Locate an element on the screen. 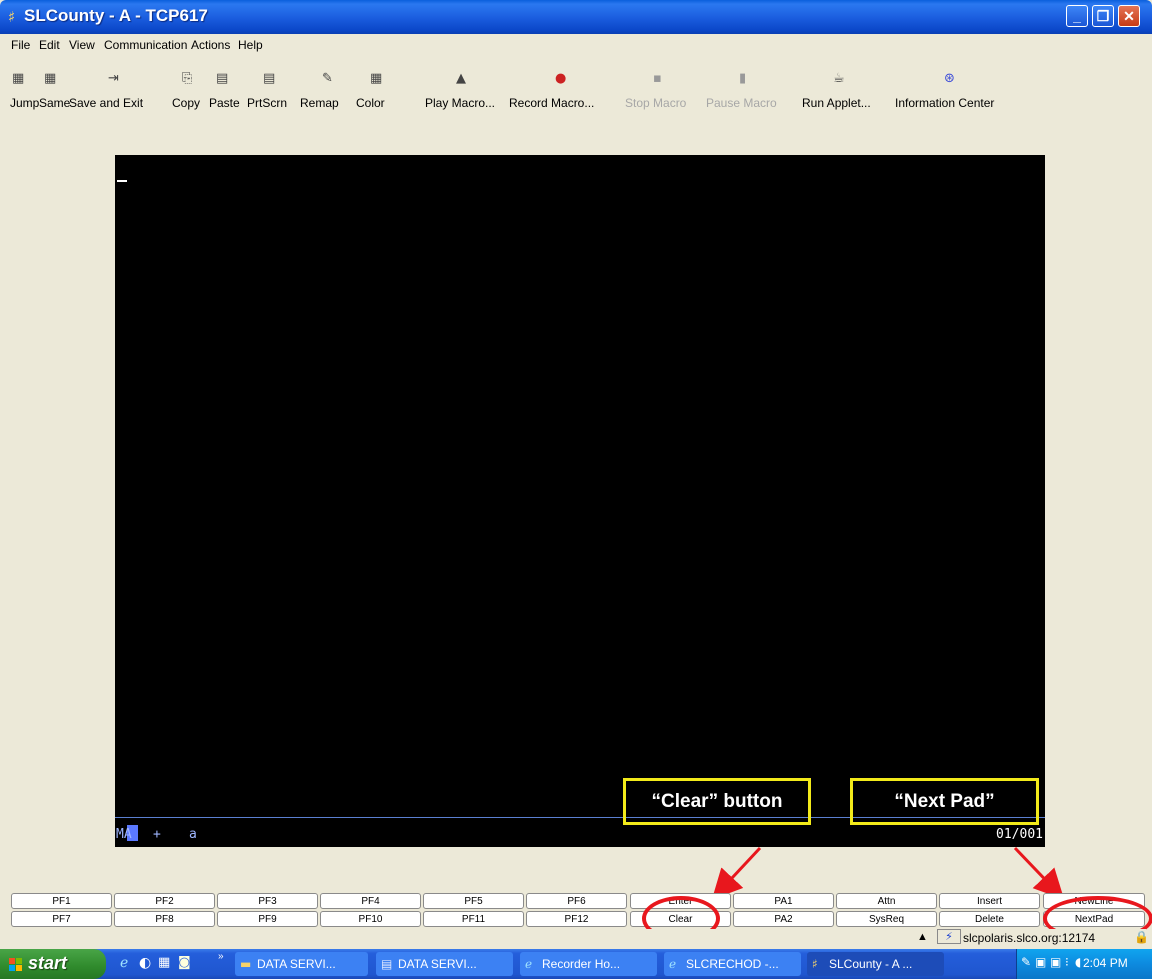 Image resolution: width=1152 pixels, height=979 pixels. word-document-icon: ▤ is located at coordinates (387, 964).